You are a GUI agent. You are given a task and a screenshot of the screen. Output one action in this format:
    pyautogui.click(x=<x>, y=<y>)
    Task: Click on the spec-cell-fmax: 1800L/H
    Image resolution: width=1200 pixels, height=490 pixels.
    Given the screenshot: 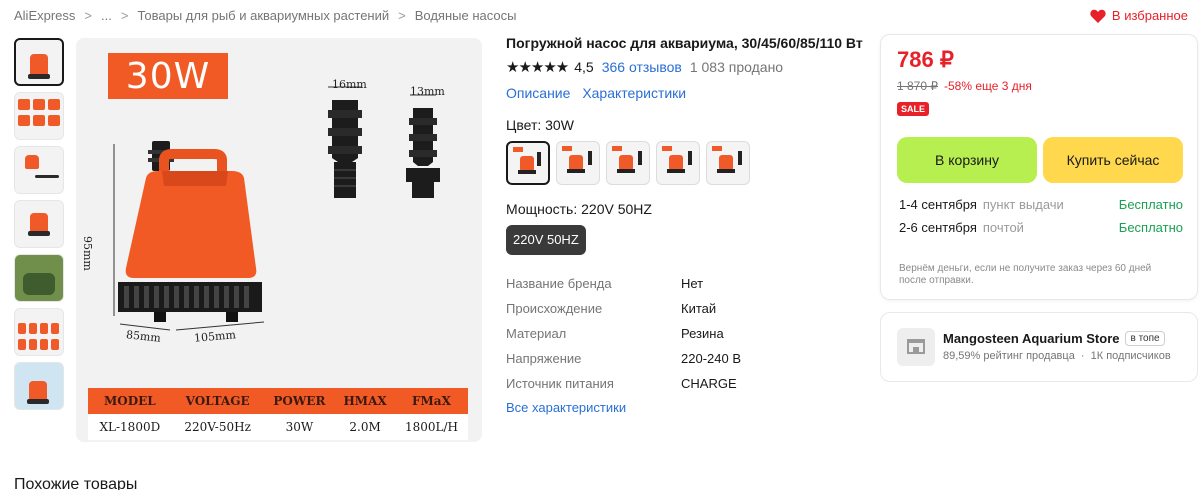 What is the action you would take?
    pyautogui.click(x=431, y=427)
    